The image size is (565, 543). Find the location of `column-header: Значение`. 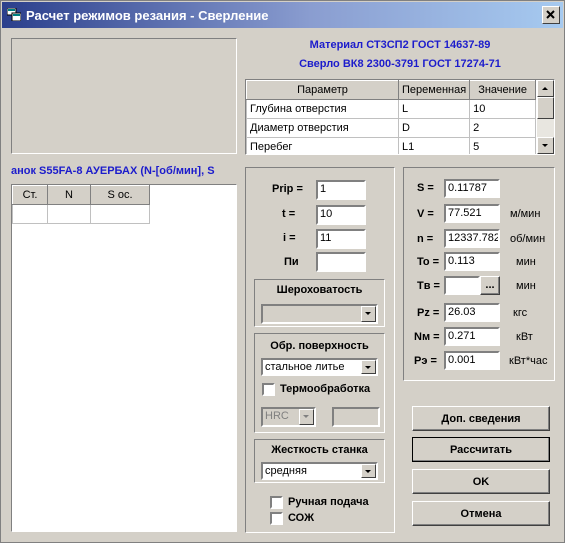

column-header: Значение is located at coordinates (502, 90).